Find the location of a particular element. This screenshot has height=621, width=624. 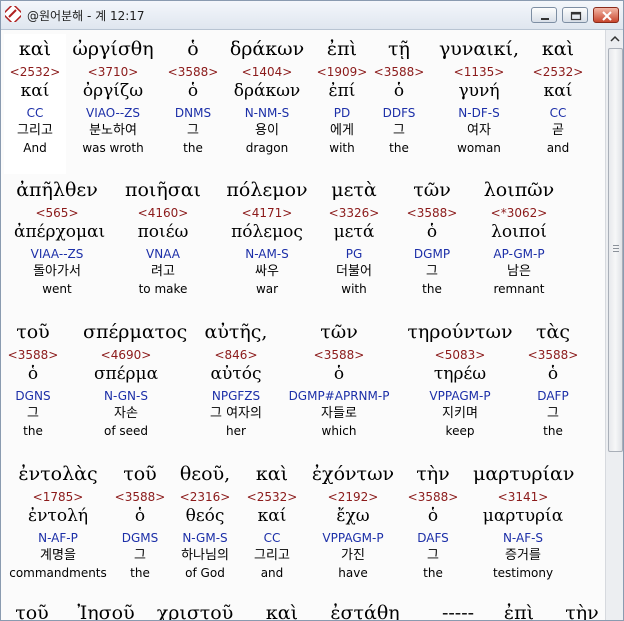

word-column: ἐχόντων <2192> ἔχω VPPAGM-P 가진 have is located at coordinates (353, 521).